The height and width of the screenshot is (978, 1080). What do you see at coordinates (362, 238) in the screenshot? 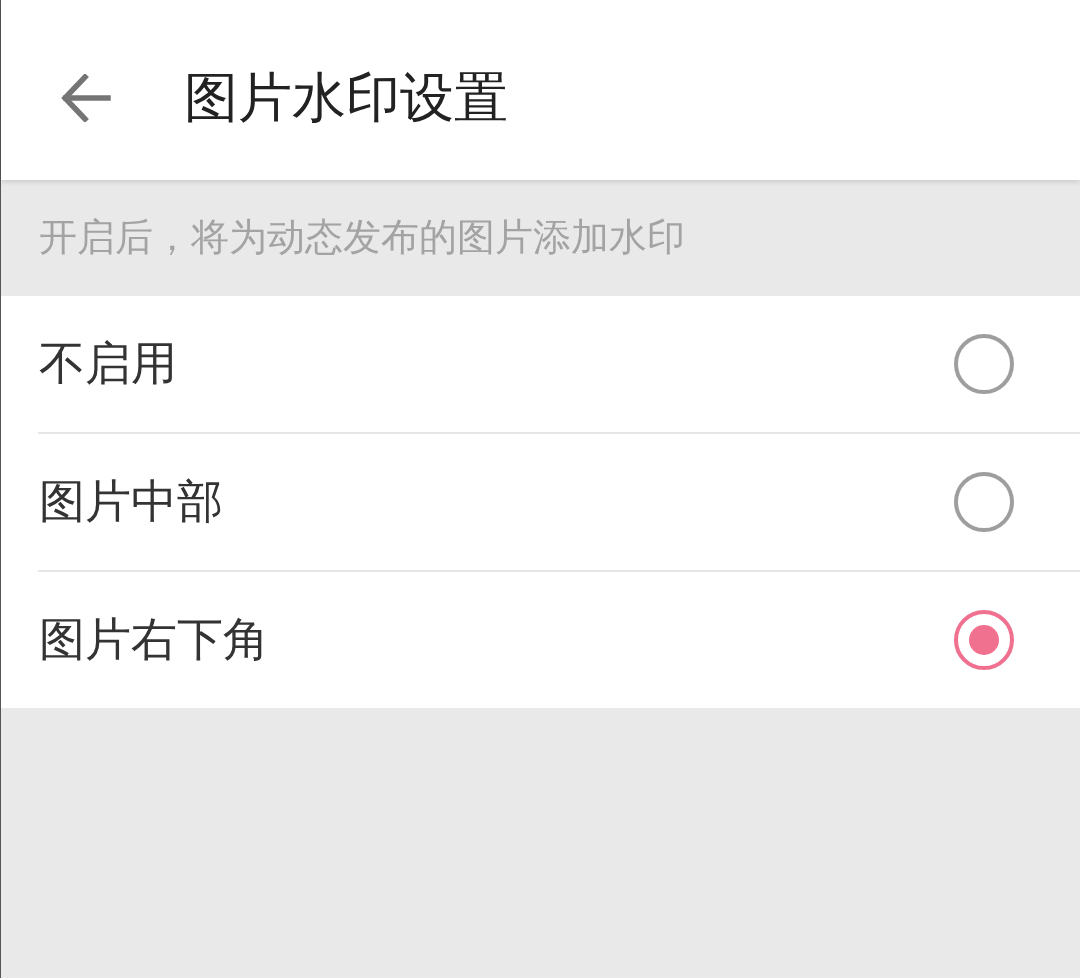
I see `hint-text: 开启后，将为动态发布的图片添加水印` at bounding box center [362, 238].